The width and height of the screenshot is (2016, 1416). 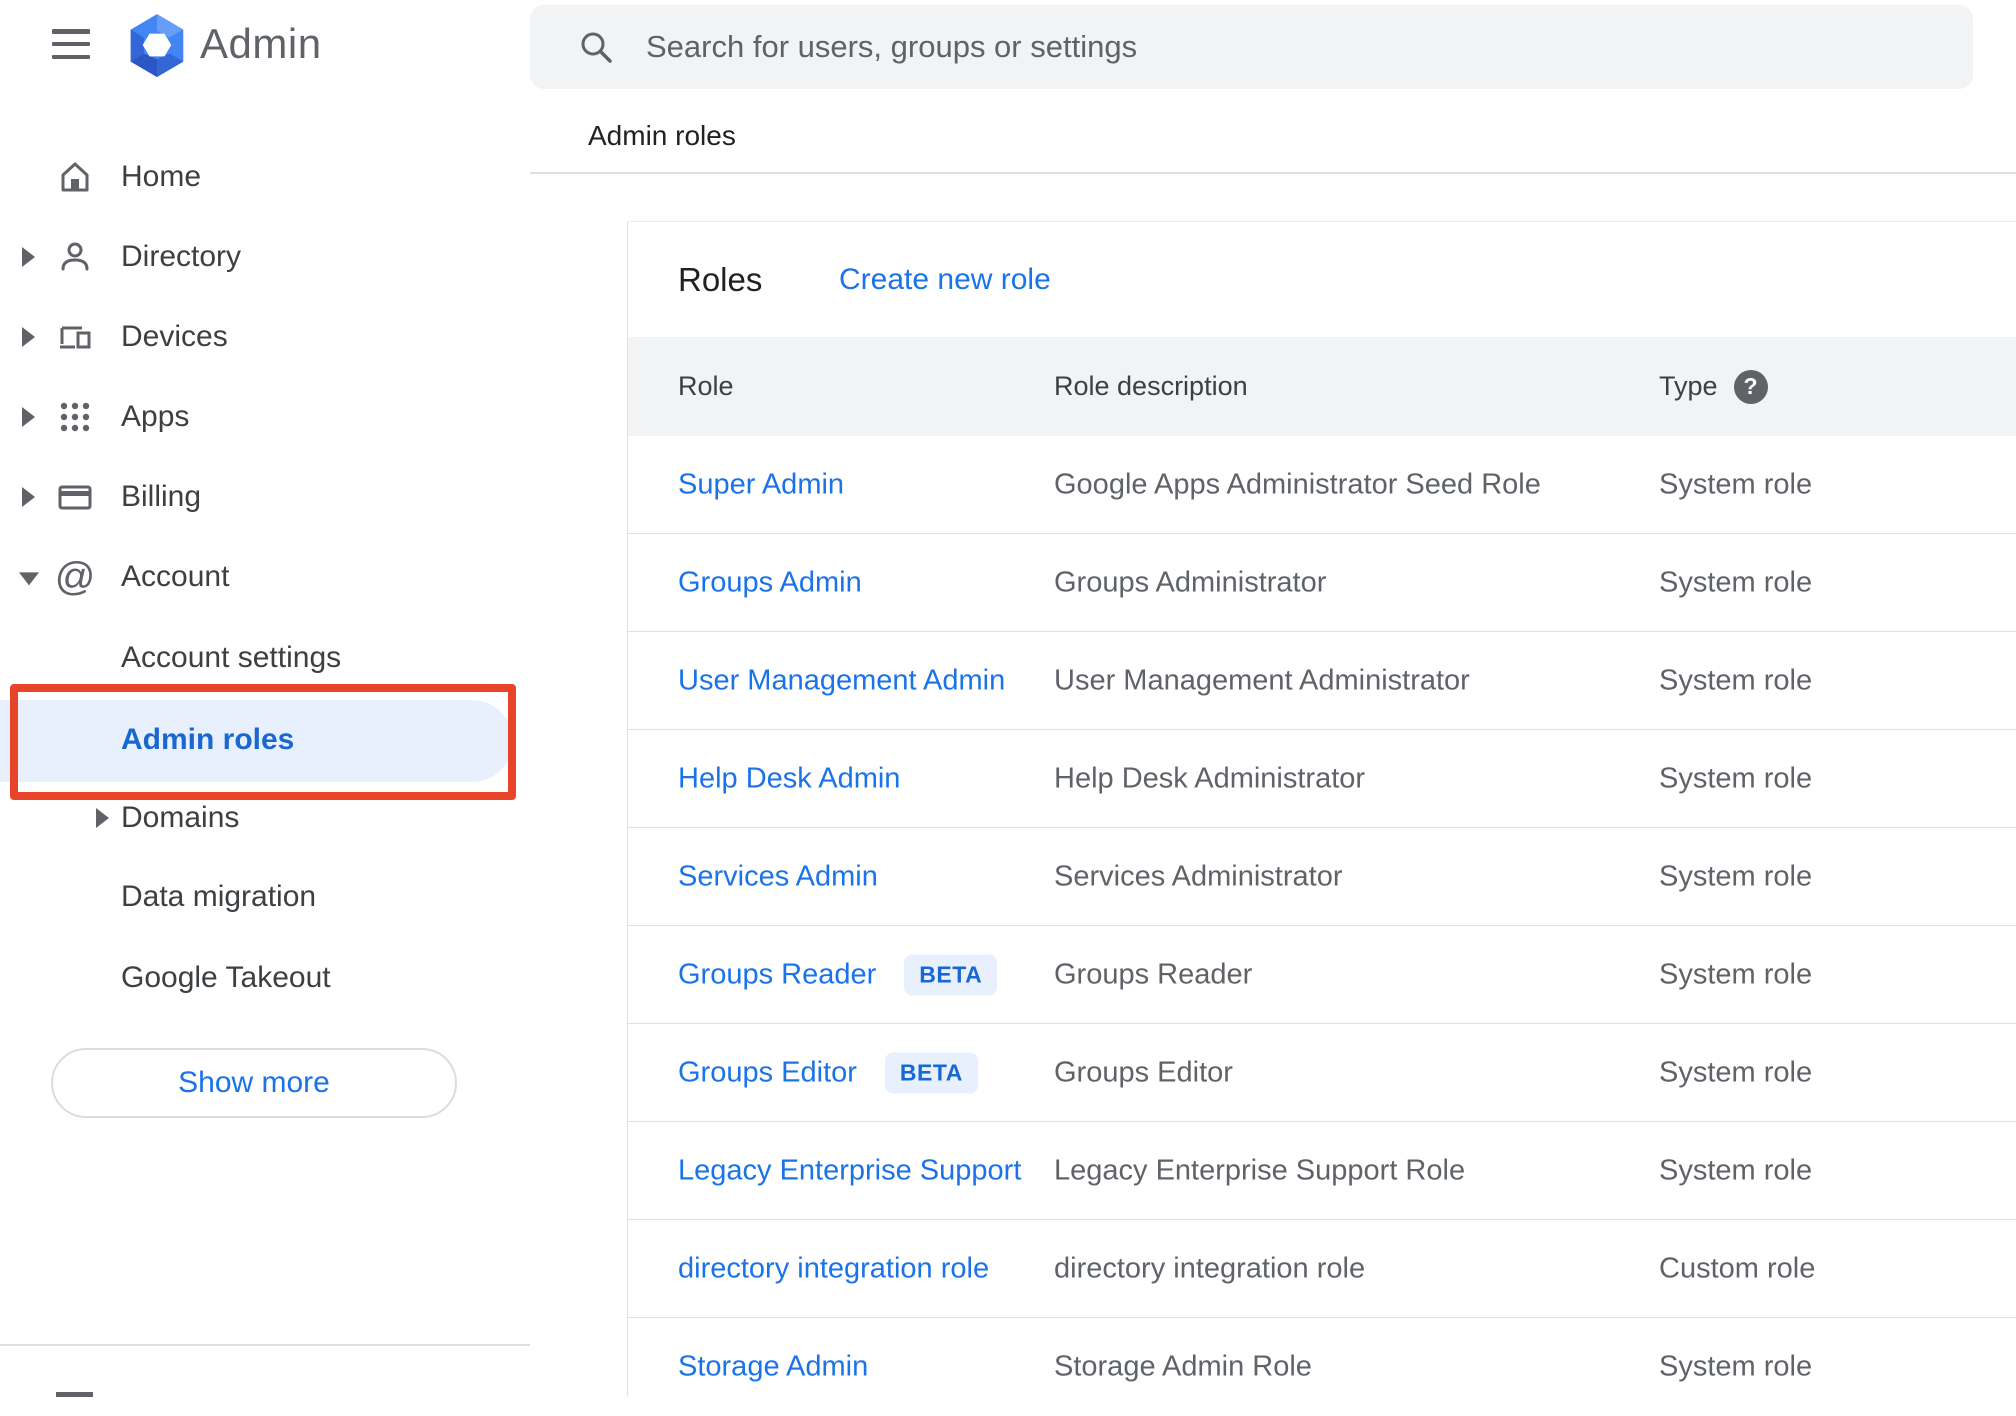 What do you see at coordinates (833, 1268) in the screenshot?
I see `role-link: directory integration role` at bounding box center [833, 1268].